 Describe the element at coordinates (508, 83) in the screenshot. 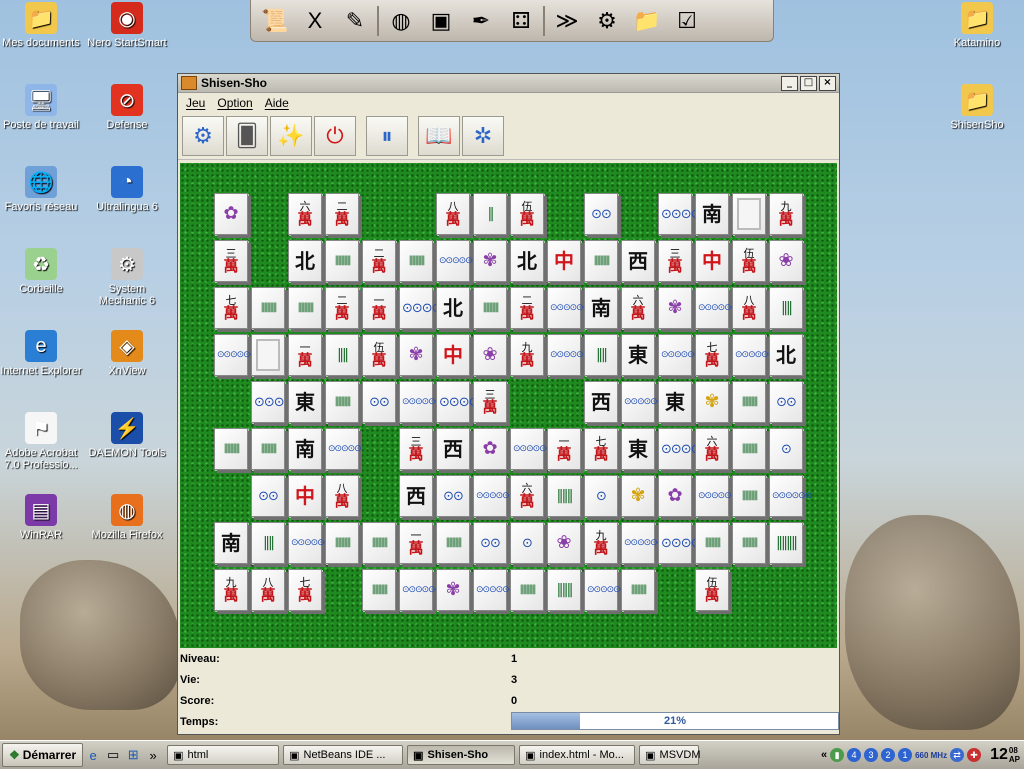

I see `window-titlebar: Shisen-Sho _ □ ×` at that location.